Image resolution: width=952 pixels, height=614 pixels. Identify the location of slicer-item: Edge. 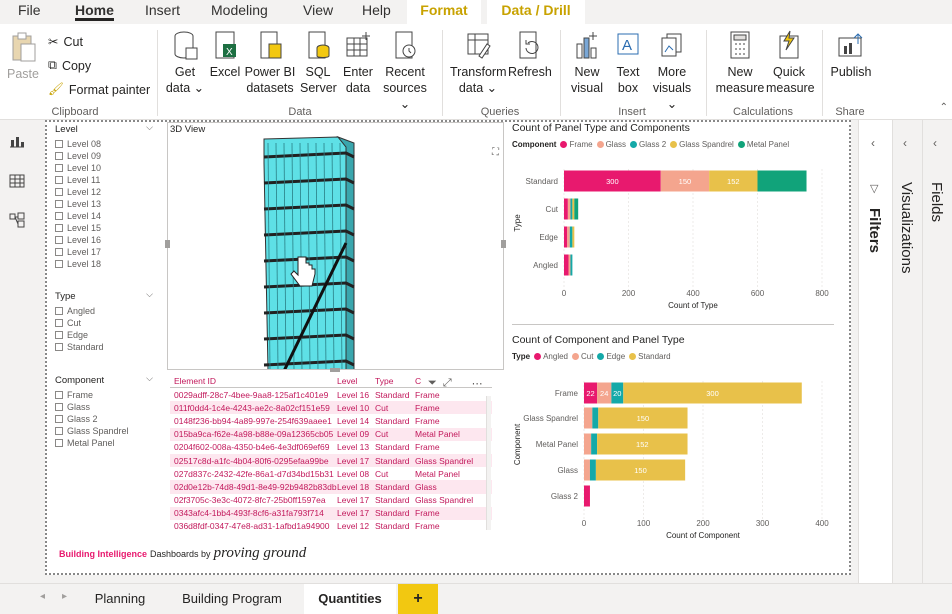
(104, 335).